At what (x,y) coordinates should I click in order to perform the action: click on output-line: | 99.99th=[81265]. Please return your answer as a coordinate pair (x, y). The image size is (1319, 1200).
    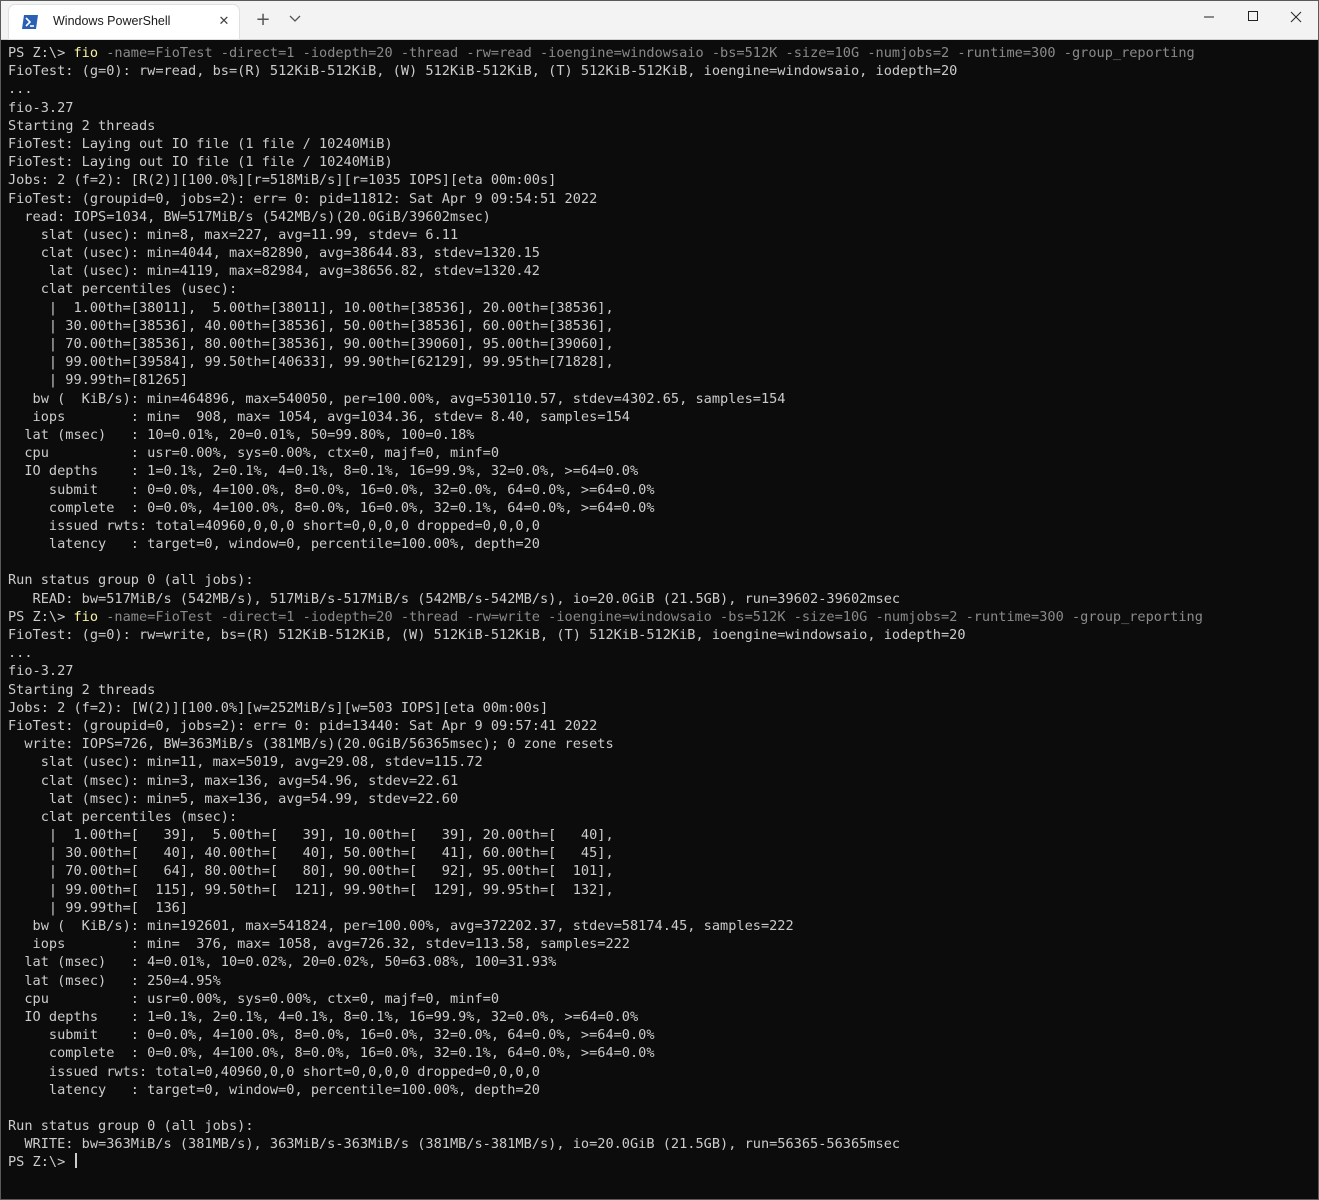
    Looking at the image, I should click on (98, 380).